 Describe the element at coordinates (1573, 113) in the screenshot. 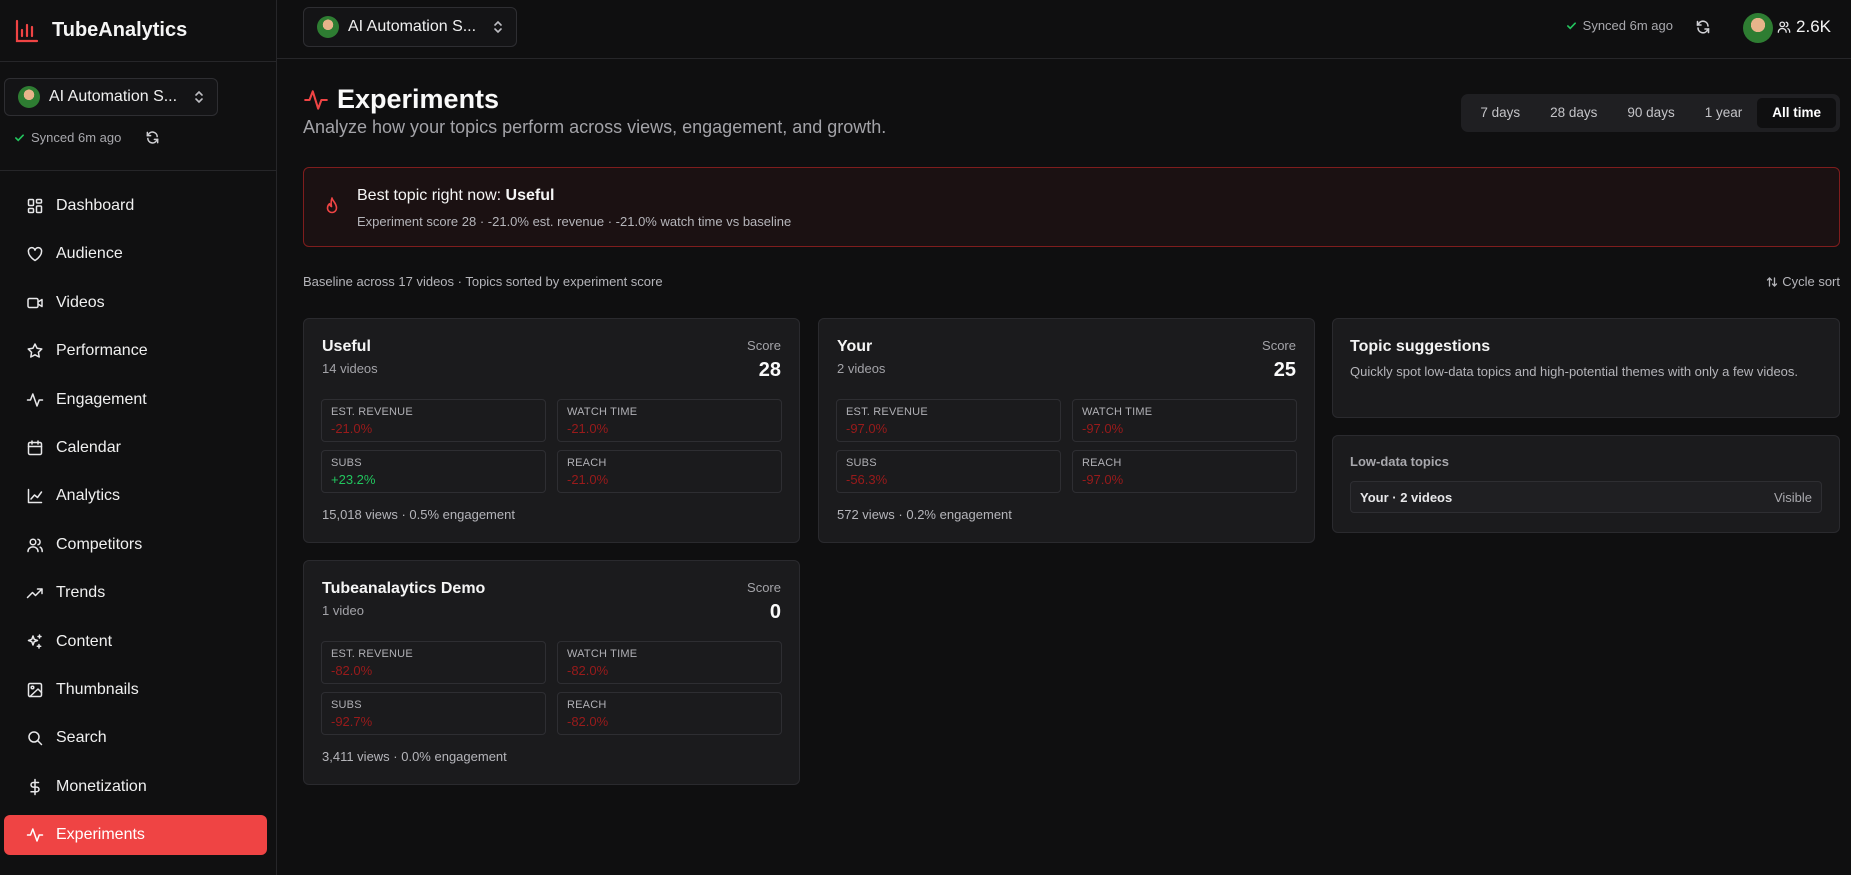

I see `range-tab-28-days: 28 days` at that location.